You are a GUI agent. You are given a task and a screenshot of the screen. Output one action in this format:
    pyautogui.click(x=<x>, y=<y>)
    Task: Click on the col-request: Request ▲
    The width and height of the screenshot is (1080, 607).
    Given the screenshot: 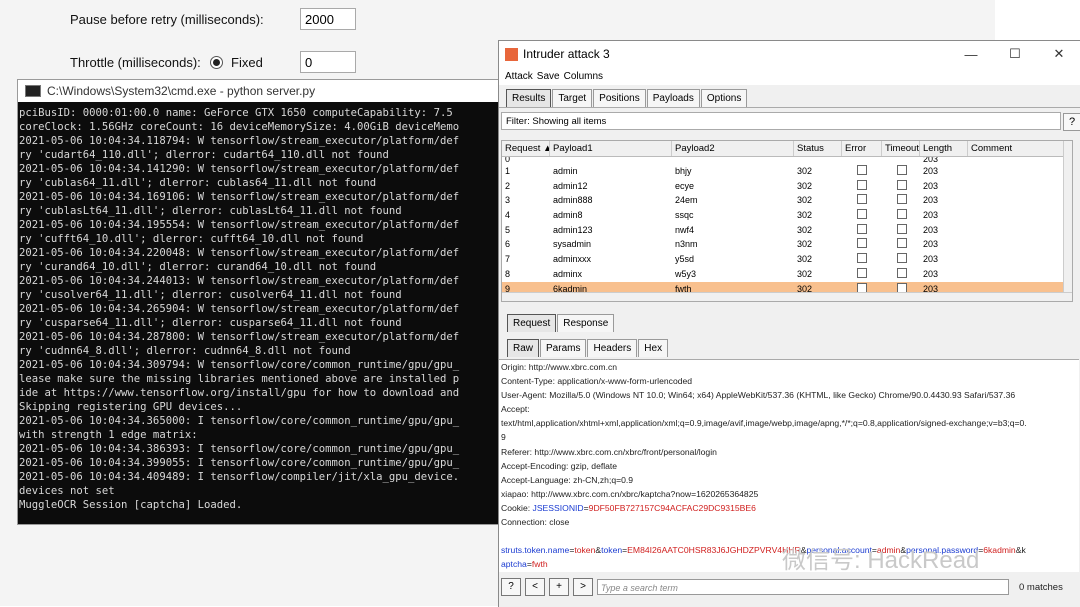 What is the action you would take?
    pyautogui.click(x=526, y=148)
    